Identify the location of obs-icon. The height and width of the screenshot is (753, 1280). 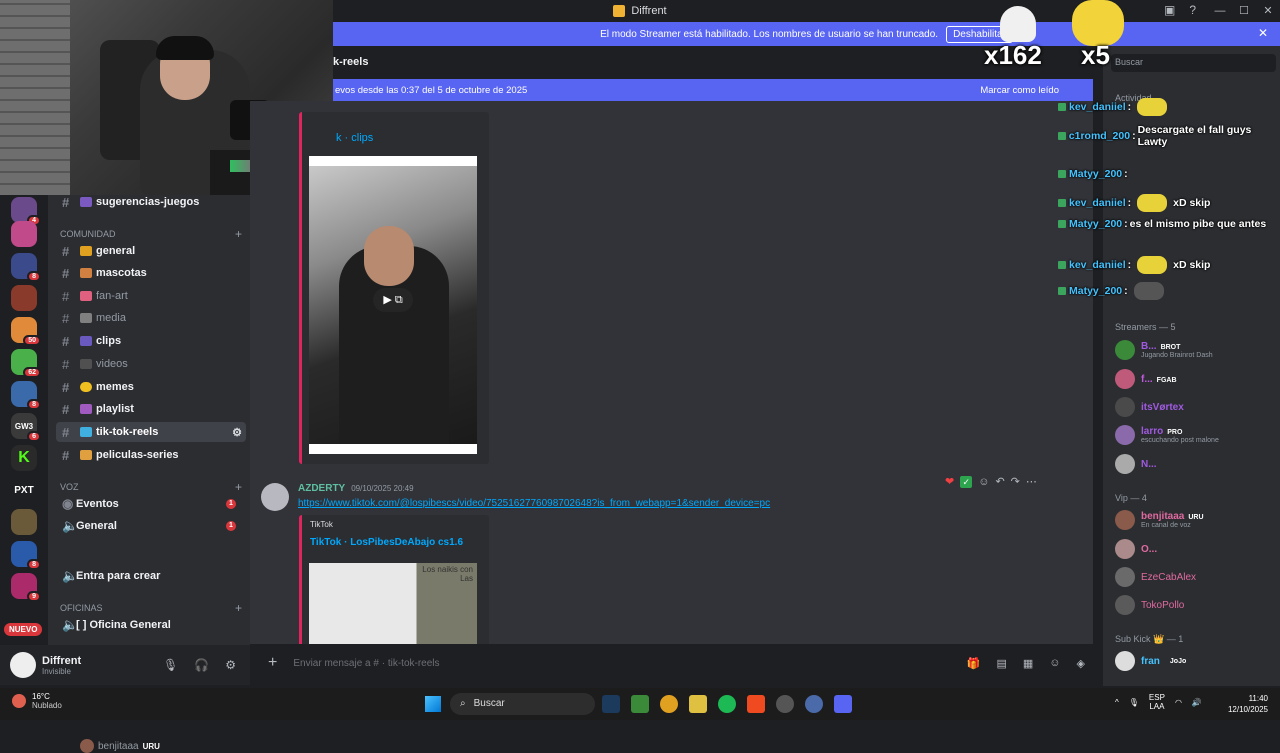
(785, 704).